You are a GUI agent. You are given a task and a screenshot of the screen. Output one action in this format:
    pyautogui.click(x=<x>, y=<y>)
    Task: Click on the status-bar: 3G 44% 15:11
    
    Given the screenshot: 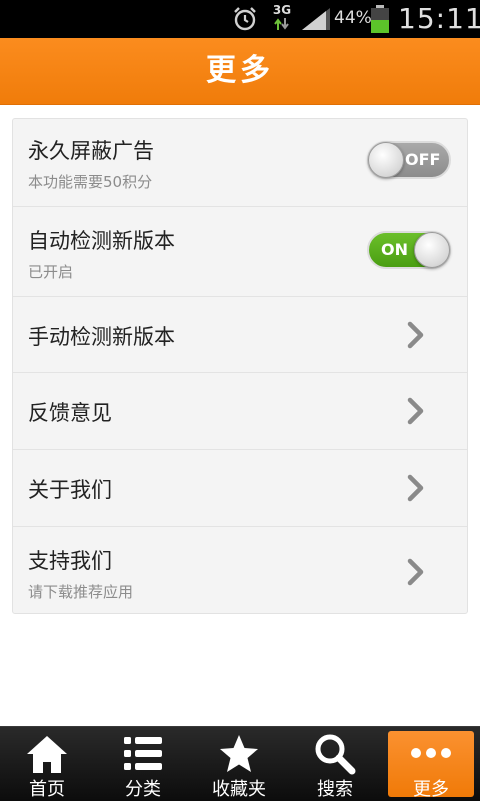 What is the action you would take?
    pyautogui.click(x=240, y=19)
    